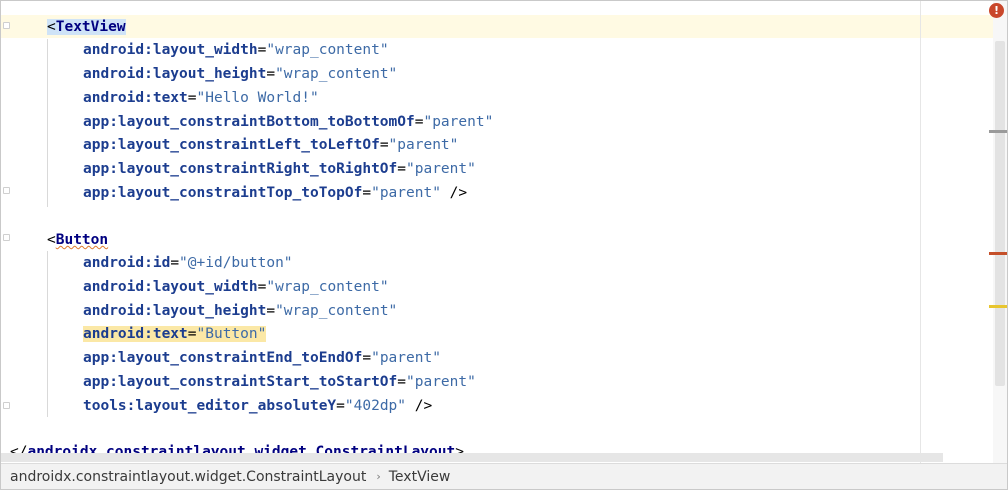 The height and width of the screenshot is (490, 1008). Describe the element at coordinates (920, 232) in the screenshot. I see `right-margin-guide` at that location.